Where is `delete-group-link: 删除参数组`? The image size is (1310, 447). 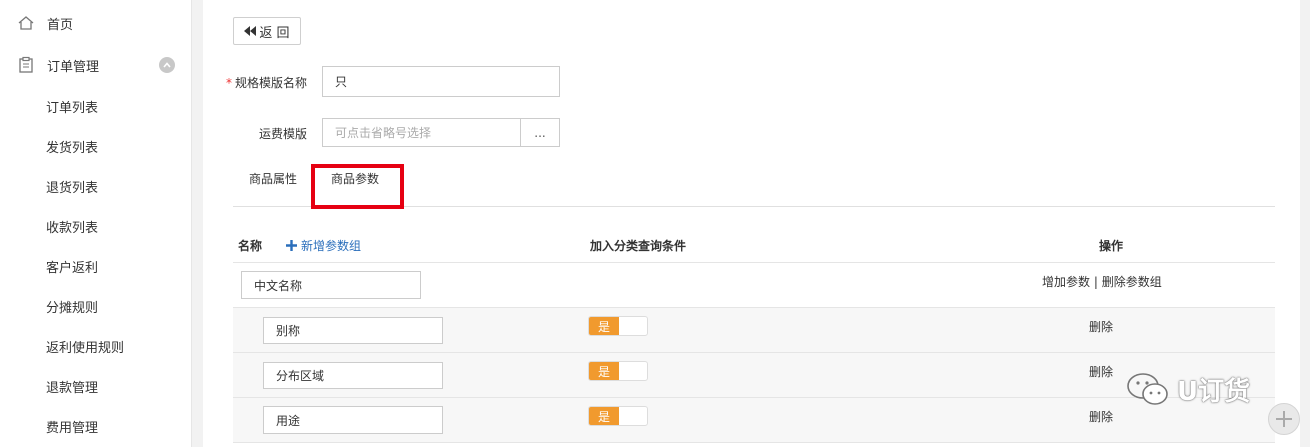
delete-group-link: 删除参数组 is located at coordinates (1132, 282).